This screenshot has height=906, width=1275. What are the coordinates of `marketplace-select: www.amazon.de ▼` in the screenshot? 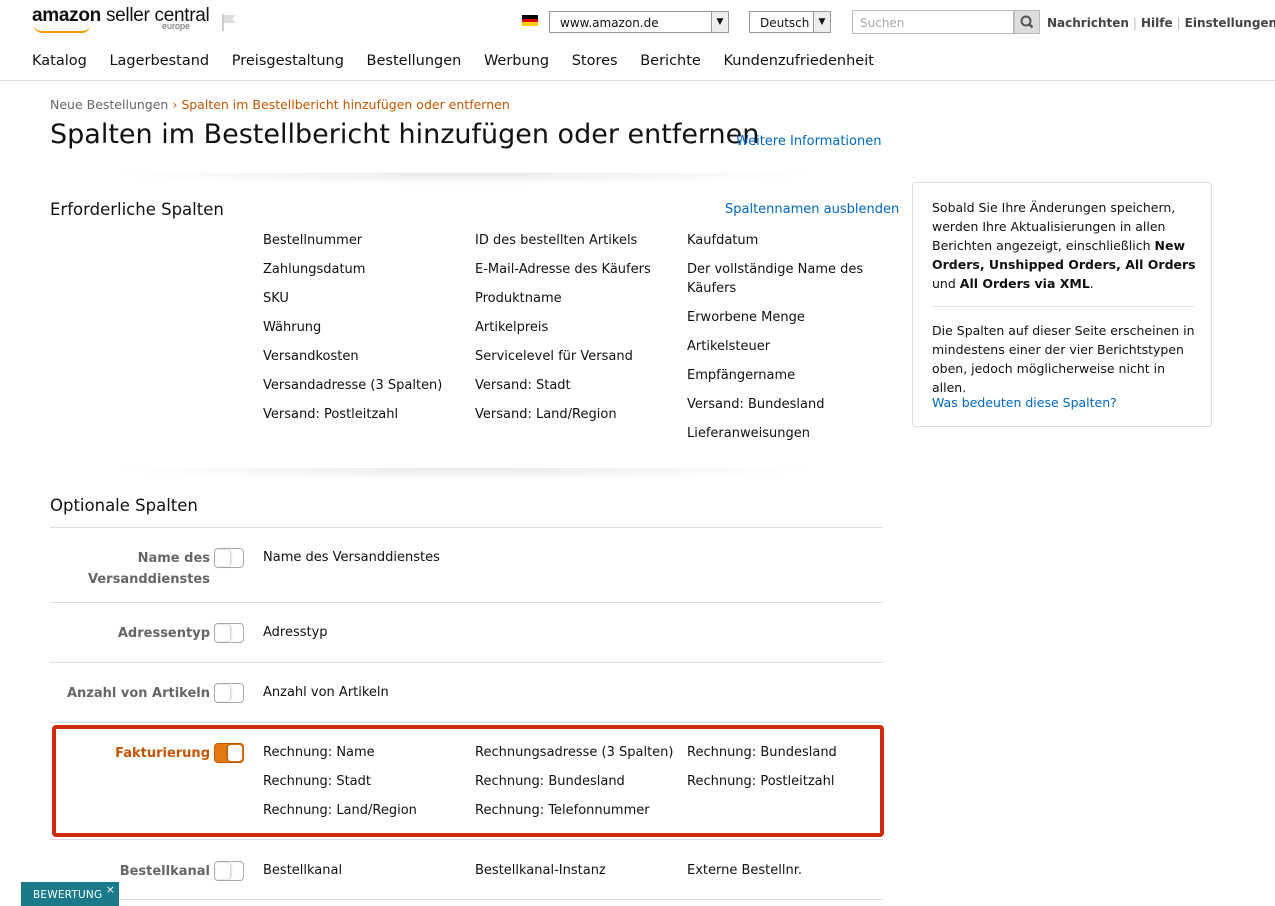 It's located at (639, 22).